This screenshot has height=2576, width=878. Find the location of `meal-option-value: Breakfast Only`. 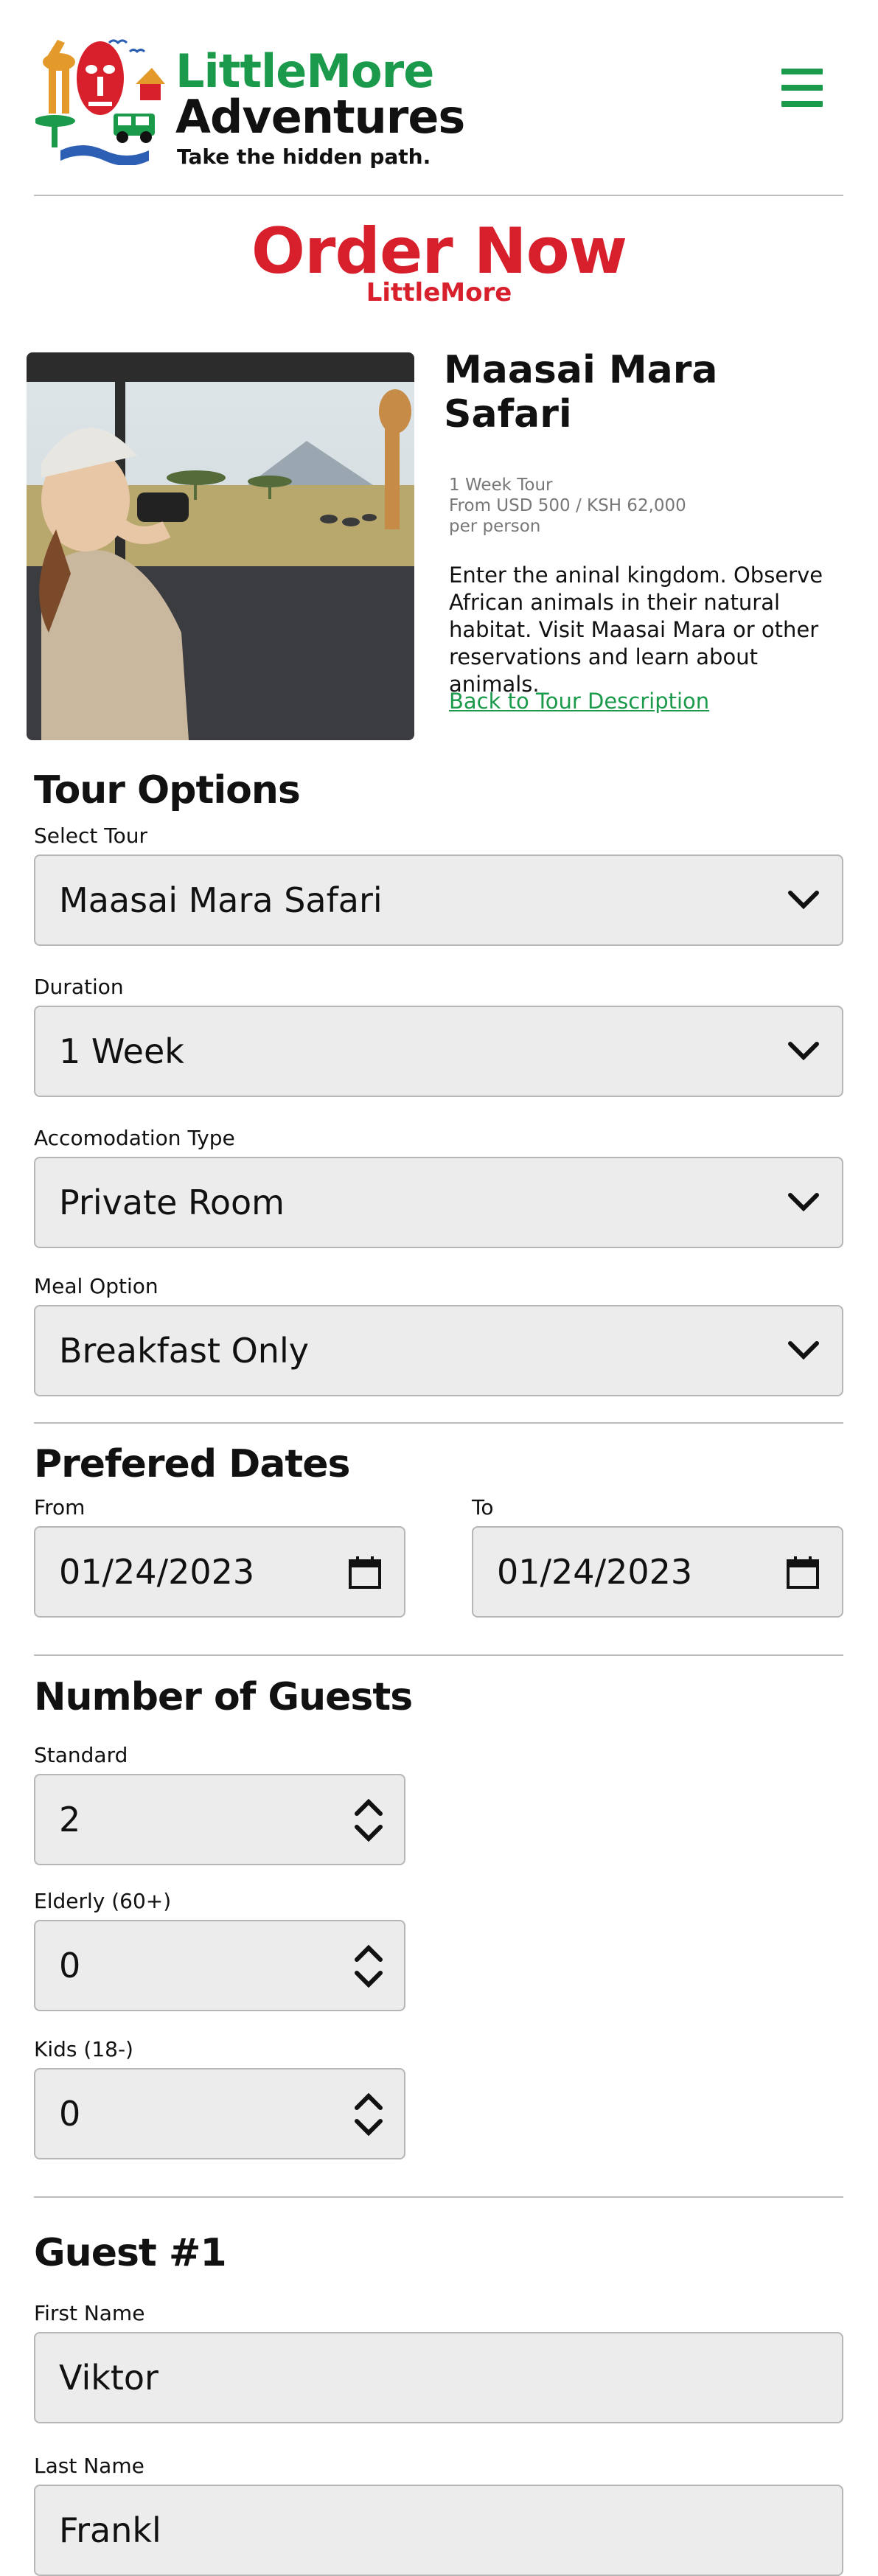

meal-option-value: Breakfast Only is located at coordinates (184, 1351).